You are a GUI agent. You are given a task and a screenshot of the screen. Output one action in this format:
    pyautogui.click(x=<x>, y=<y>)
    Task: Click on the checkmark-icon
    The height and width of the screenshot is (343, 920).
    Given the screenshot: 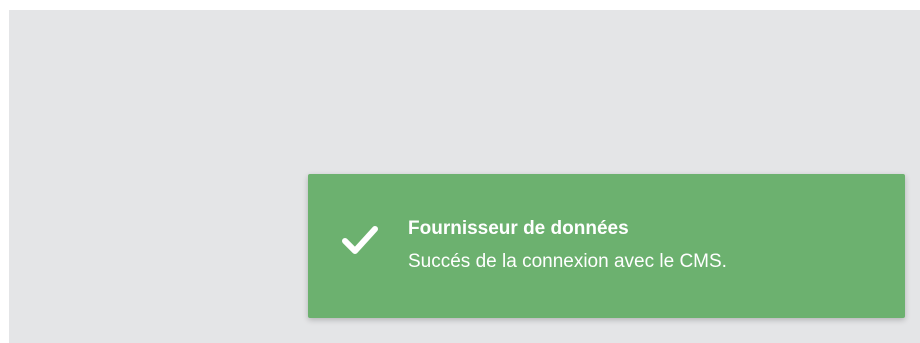 What is the action you would take?
    pyautogui.click(x=360, y=240)
    